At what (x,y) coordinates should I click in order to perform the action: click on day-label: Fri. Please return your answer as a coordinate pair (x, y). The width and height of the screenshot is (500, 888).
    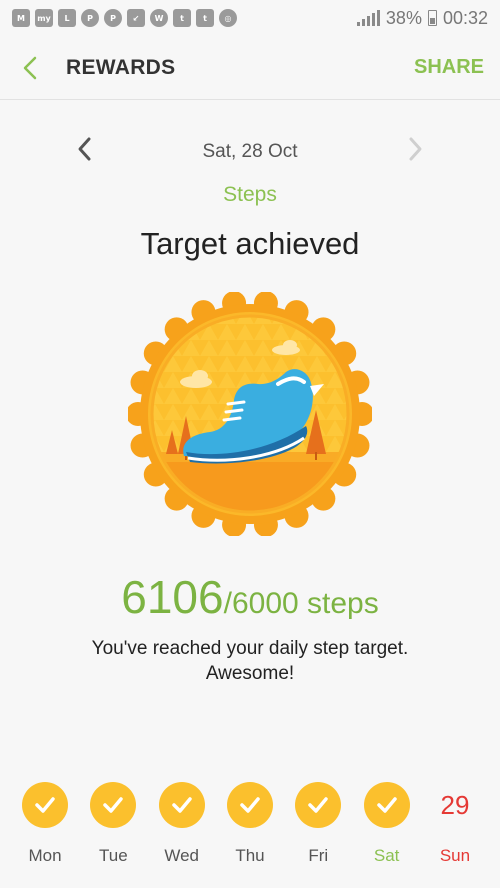
    Looking at the image, I should click on (318, 855).